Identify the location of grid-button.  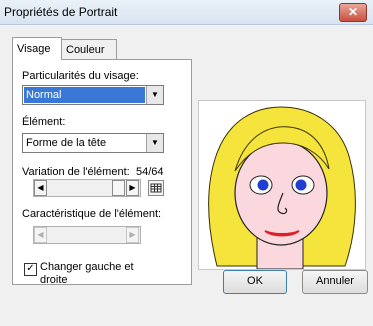
(156, 188).